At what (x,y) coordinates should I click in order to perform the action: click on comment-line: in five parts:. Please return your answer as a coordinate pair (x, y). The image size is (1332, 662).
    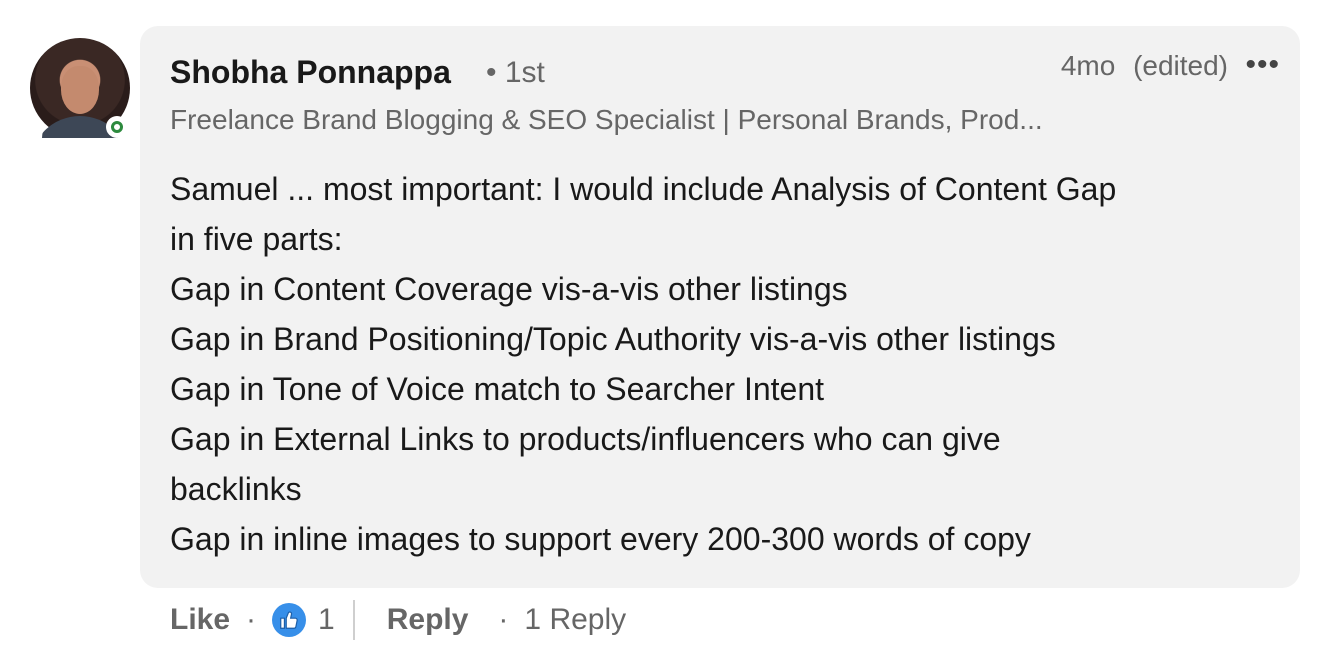
    Looking at the image, I should click on (256, 239).